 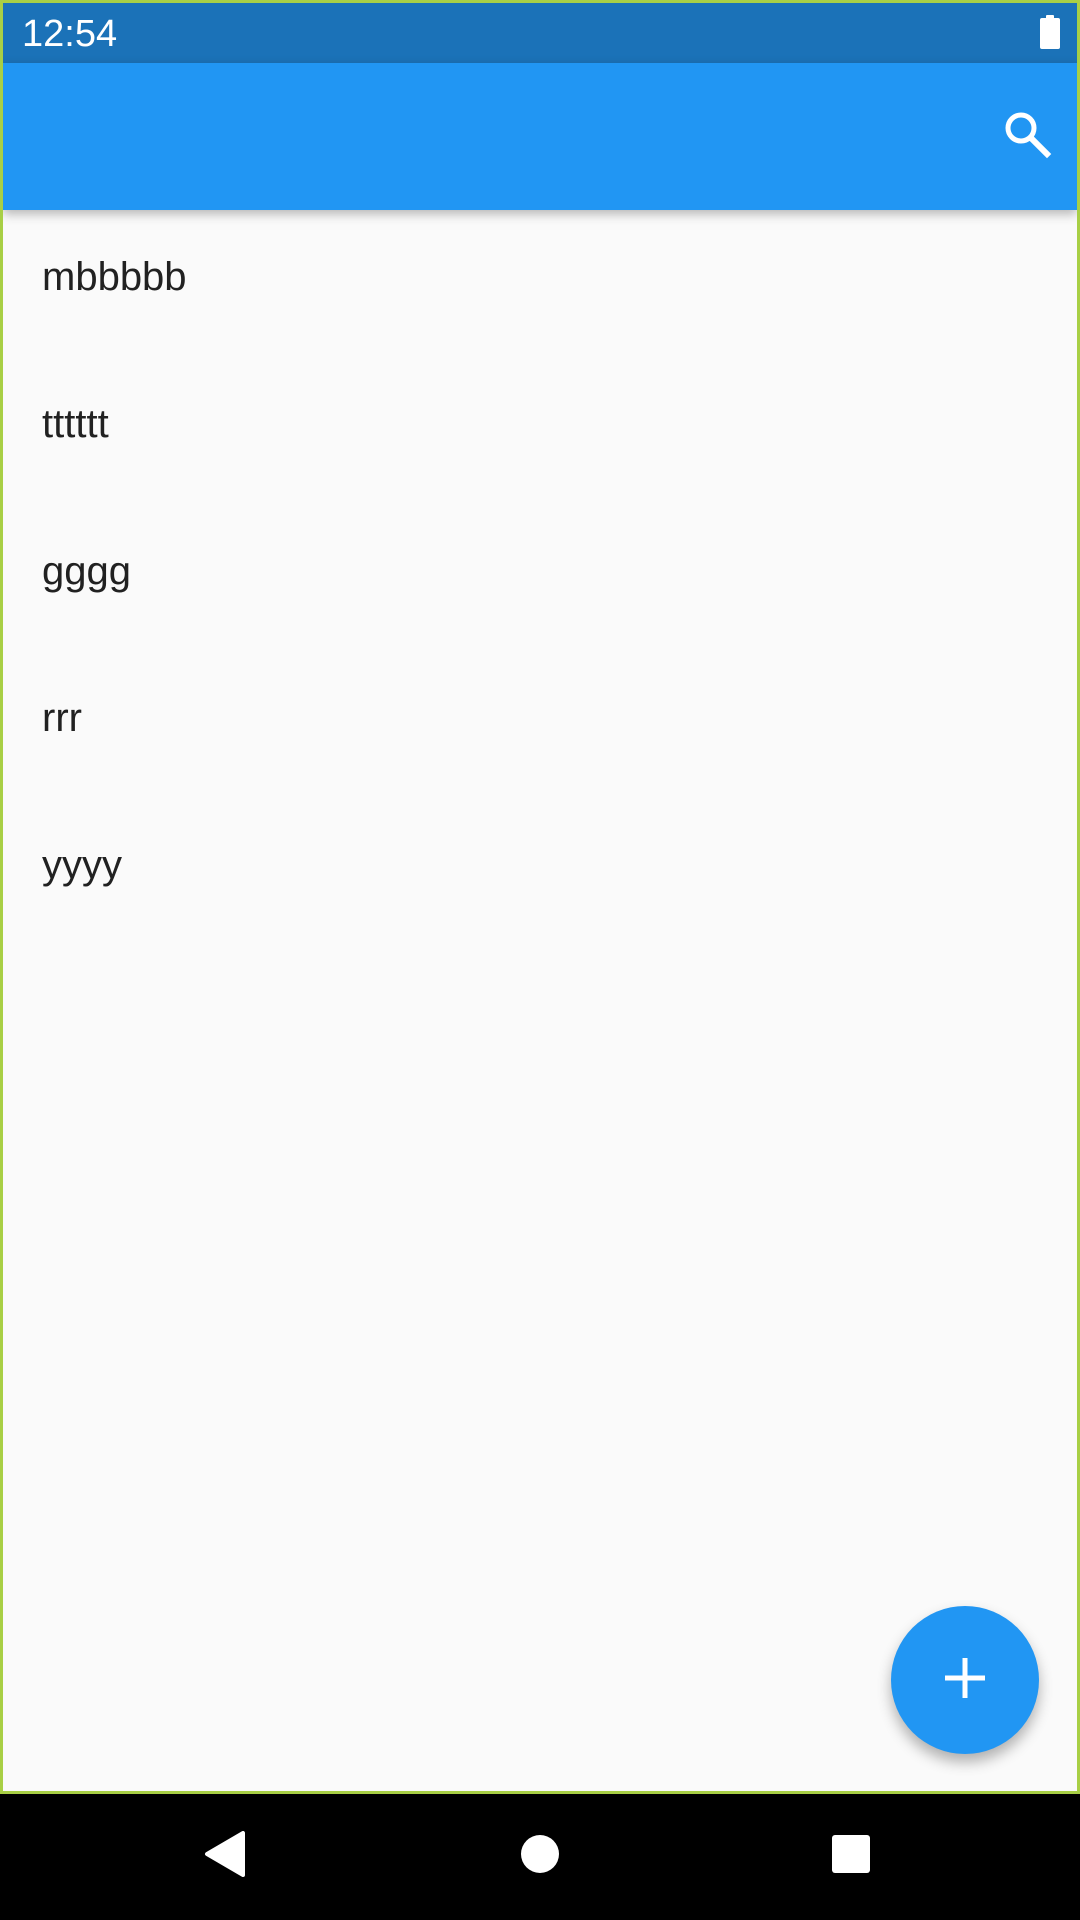 I want to click on list-item-label: rrr, so click(x=62, y=718).